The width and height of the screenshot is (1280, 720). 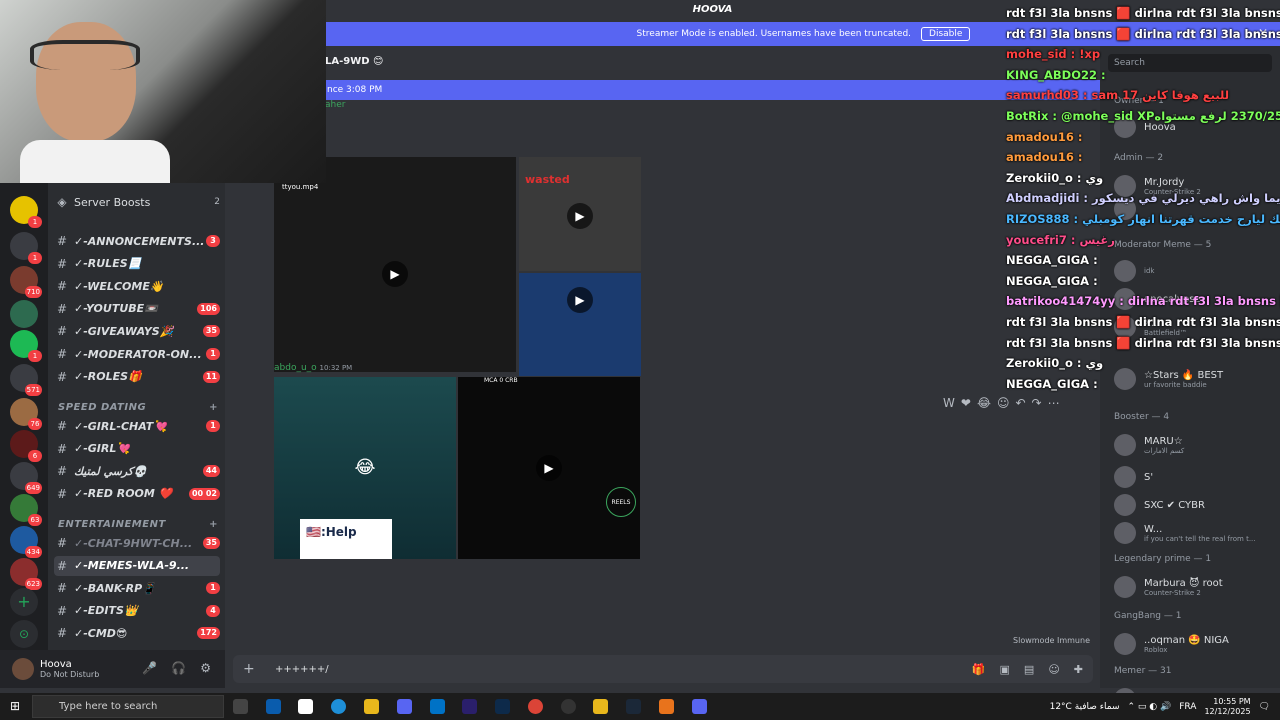 I want to click on channel-item: # ✓-EDITS👑 4, so click(x=137, y=611).